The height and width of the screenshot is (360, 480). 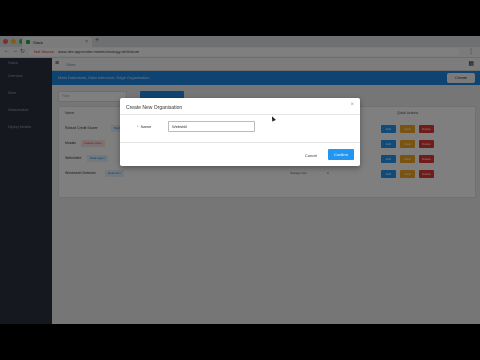 I want to click on dialog-title: Create New Organisation, so click(x=154, y=108).